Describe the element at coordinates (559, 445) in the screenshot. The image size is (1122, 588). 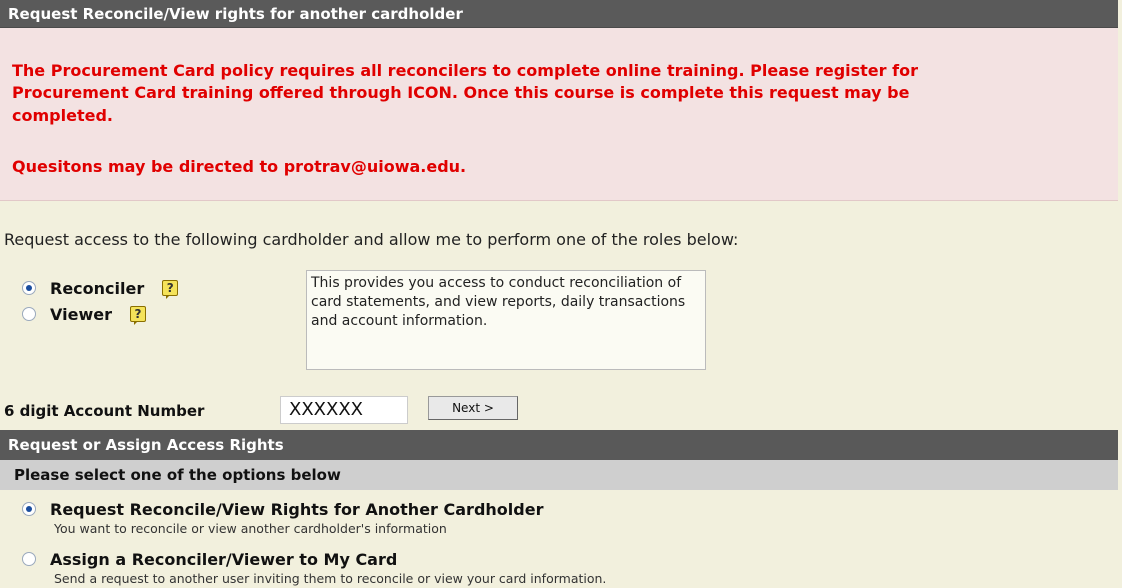
I see `access-rights-header: Request or Assign Access Rights` at that location.